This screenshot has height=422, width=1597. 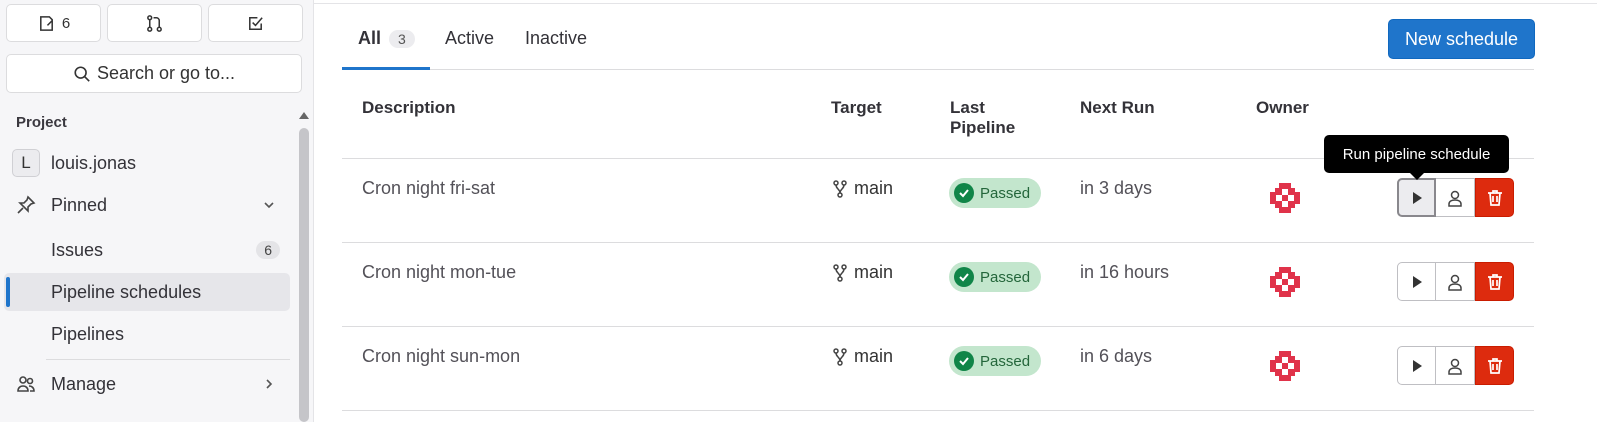 What do you see at coordinates (46, 23) in the screenshot?
I see `issues-icon` at bounding box center [46, 23].